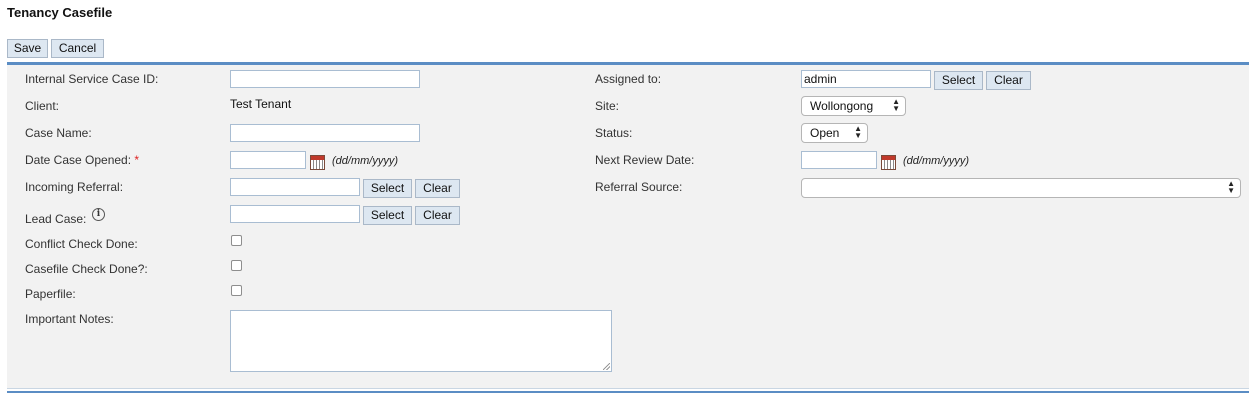 Image resolution: width=1249 pixels, height=395 pixels. I want to click on site-select: Wollongong ▲ ▼, so click(853, 106).